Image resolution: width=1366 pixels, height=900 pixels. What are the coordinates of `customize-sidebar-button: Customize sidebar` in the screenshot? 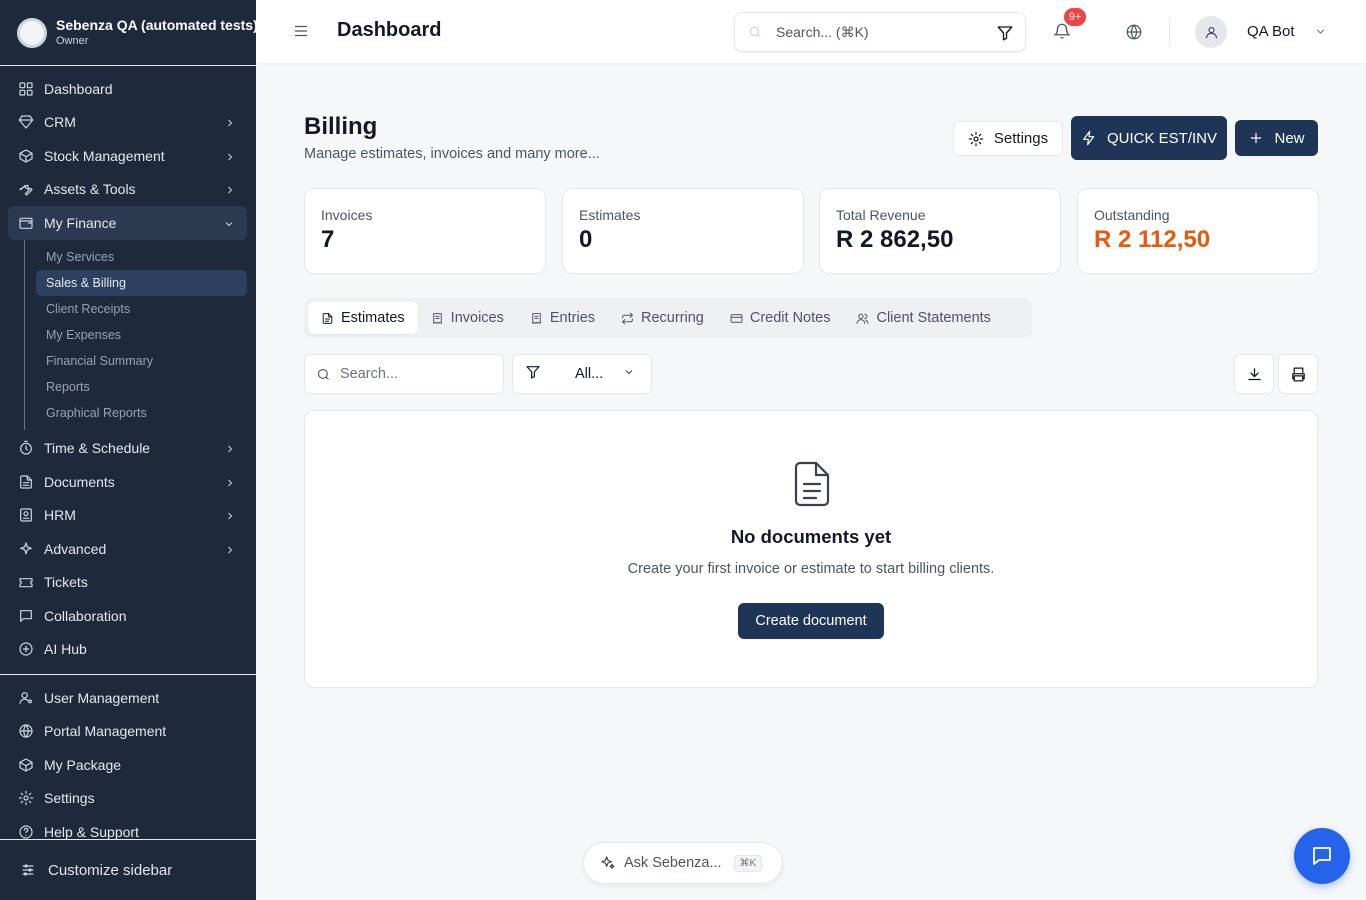 It's located at (128, 869).